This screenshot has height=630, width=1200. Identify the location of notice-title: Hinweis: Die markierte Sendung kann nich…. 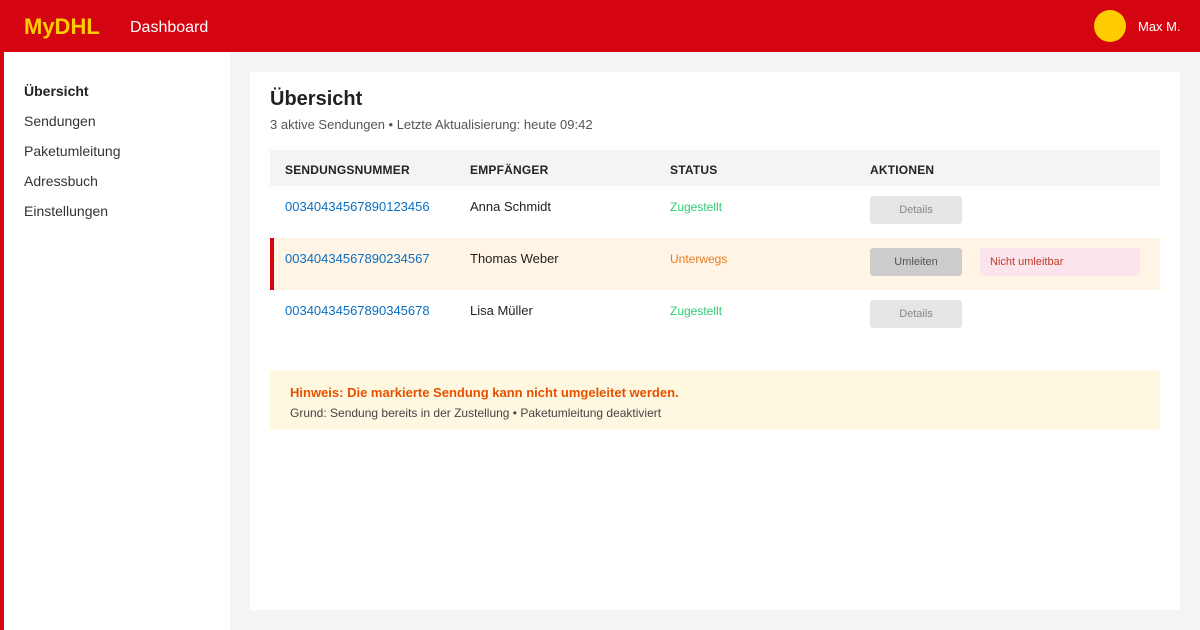
(484, 392).